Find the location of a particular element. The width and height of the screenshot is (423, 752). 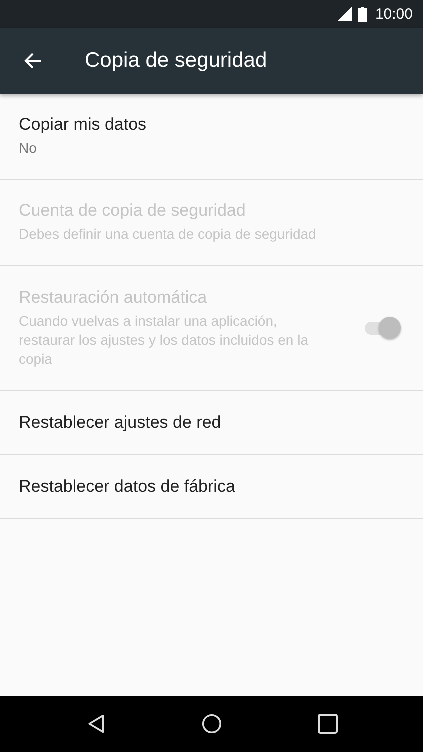

recents-icon is located at coordinates (328, 724).